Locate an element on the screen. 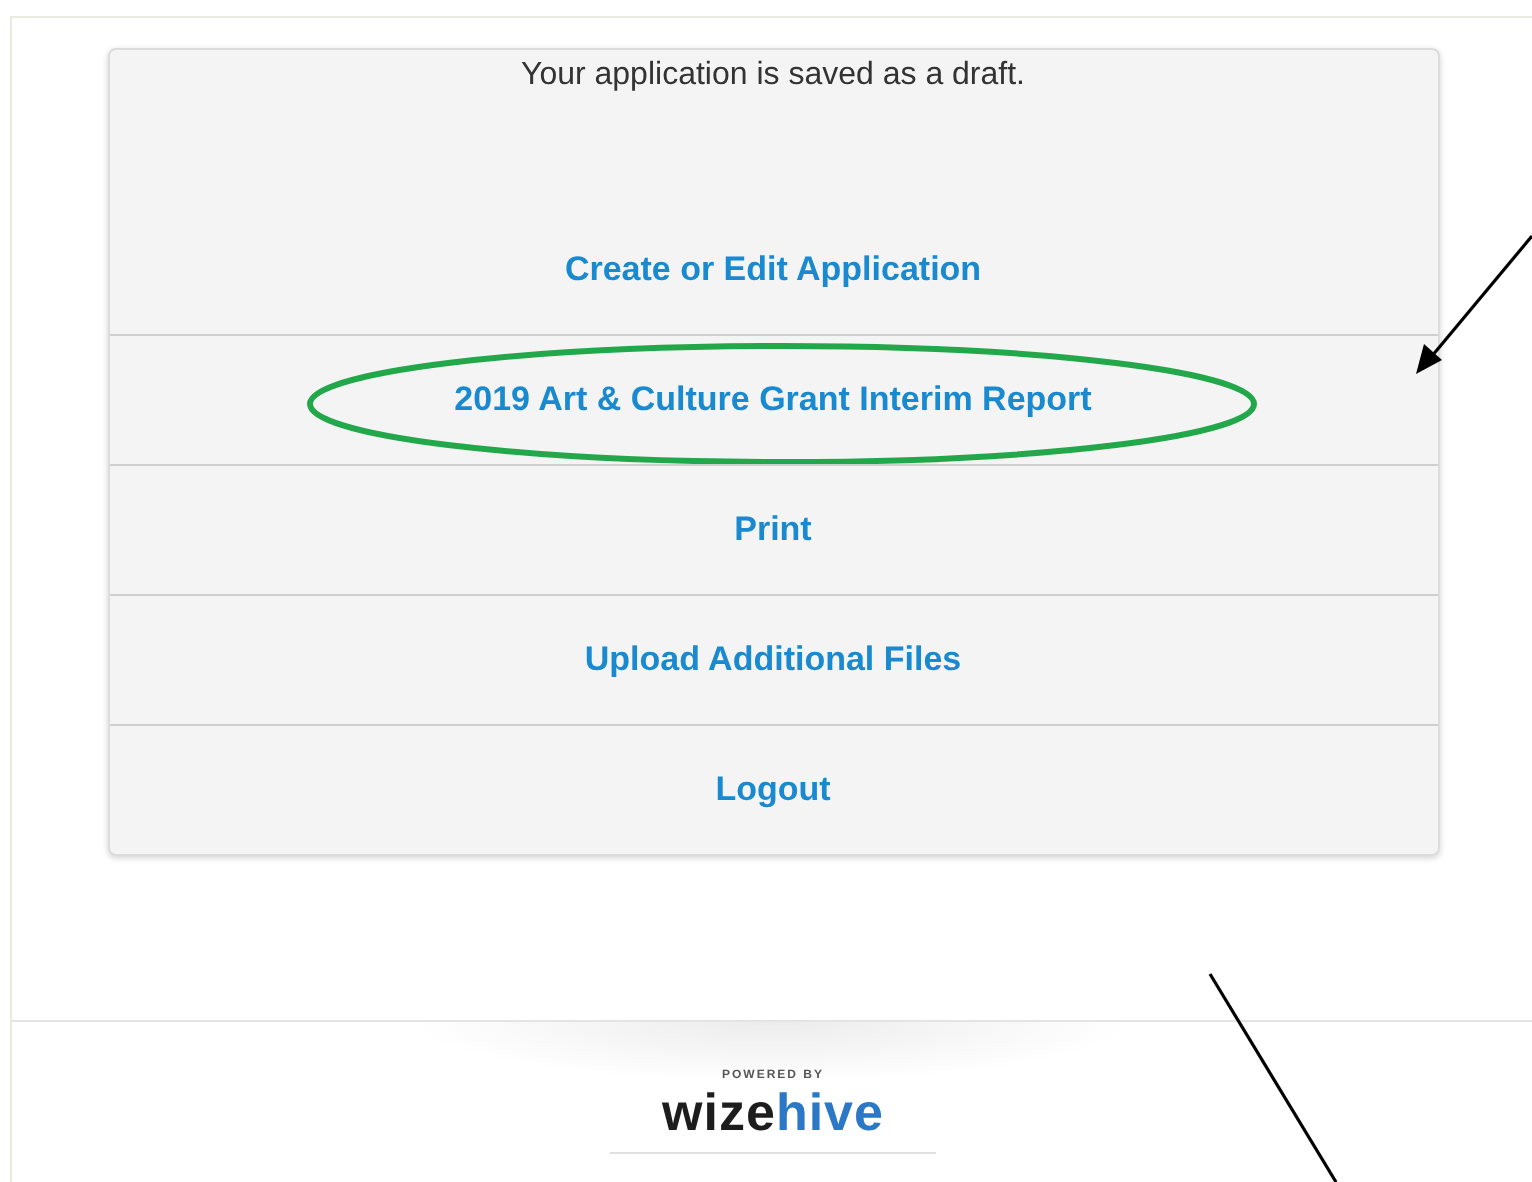  action-link: Print is located at coordinates (773, 530).